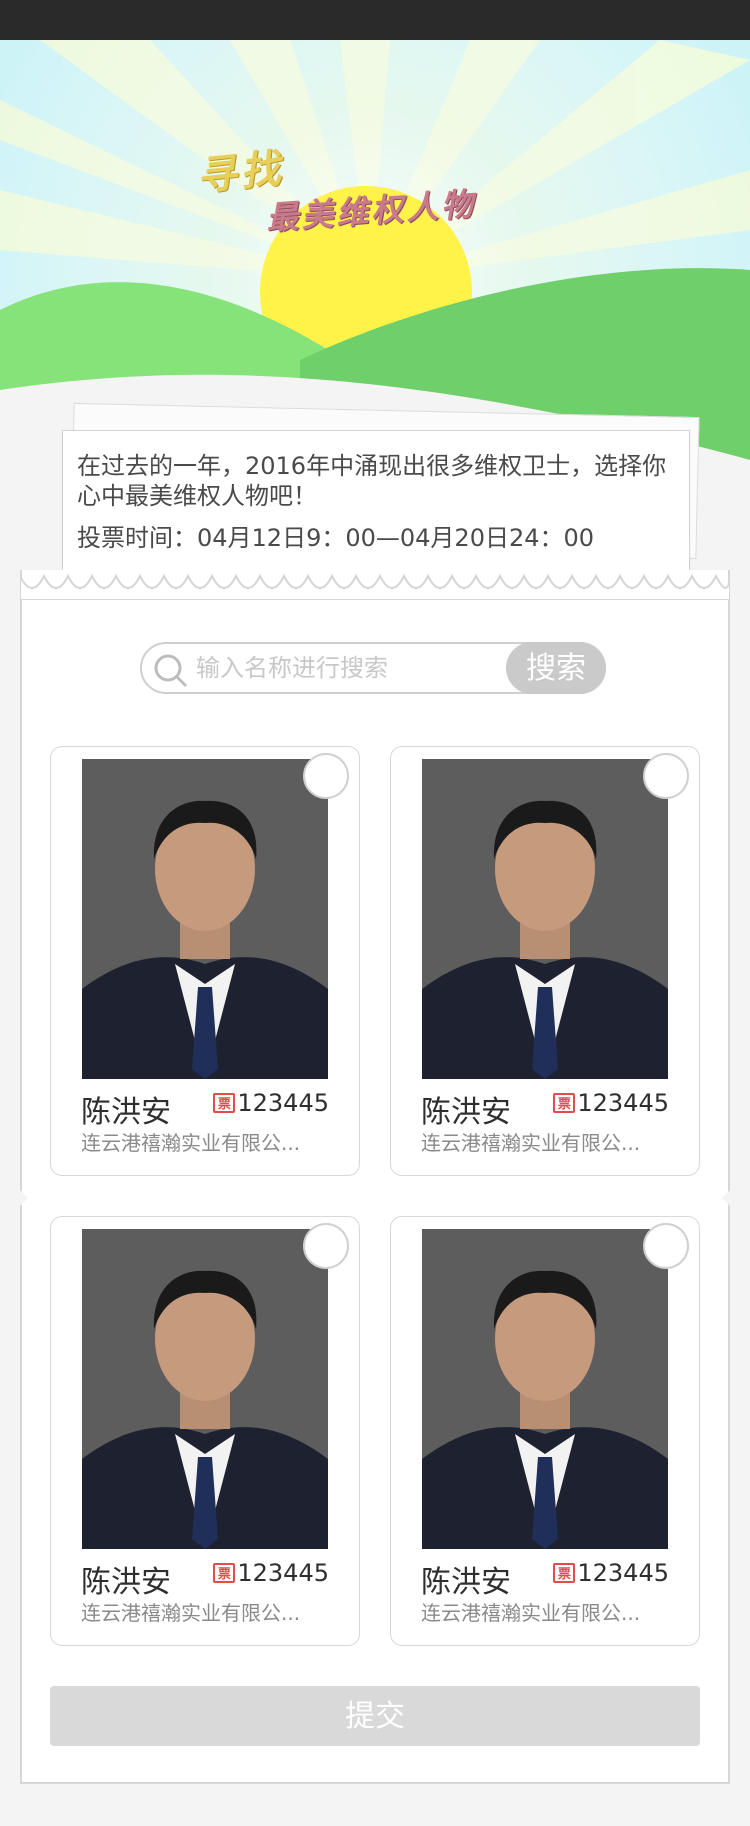 The height and width of the screenshot is (1826, 750). Describe the element at coordinates (372, 481) in the screenshot. I see `intro-text: 在过去的一年，2016年中涌现出很多维权卫士，选择你心中最美维权人物吧！` at that location.